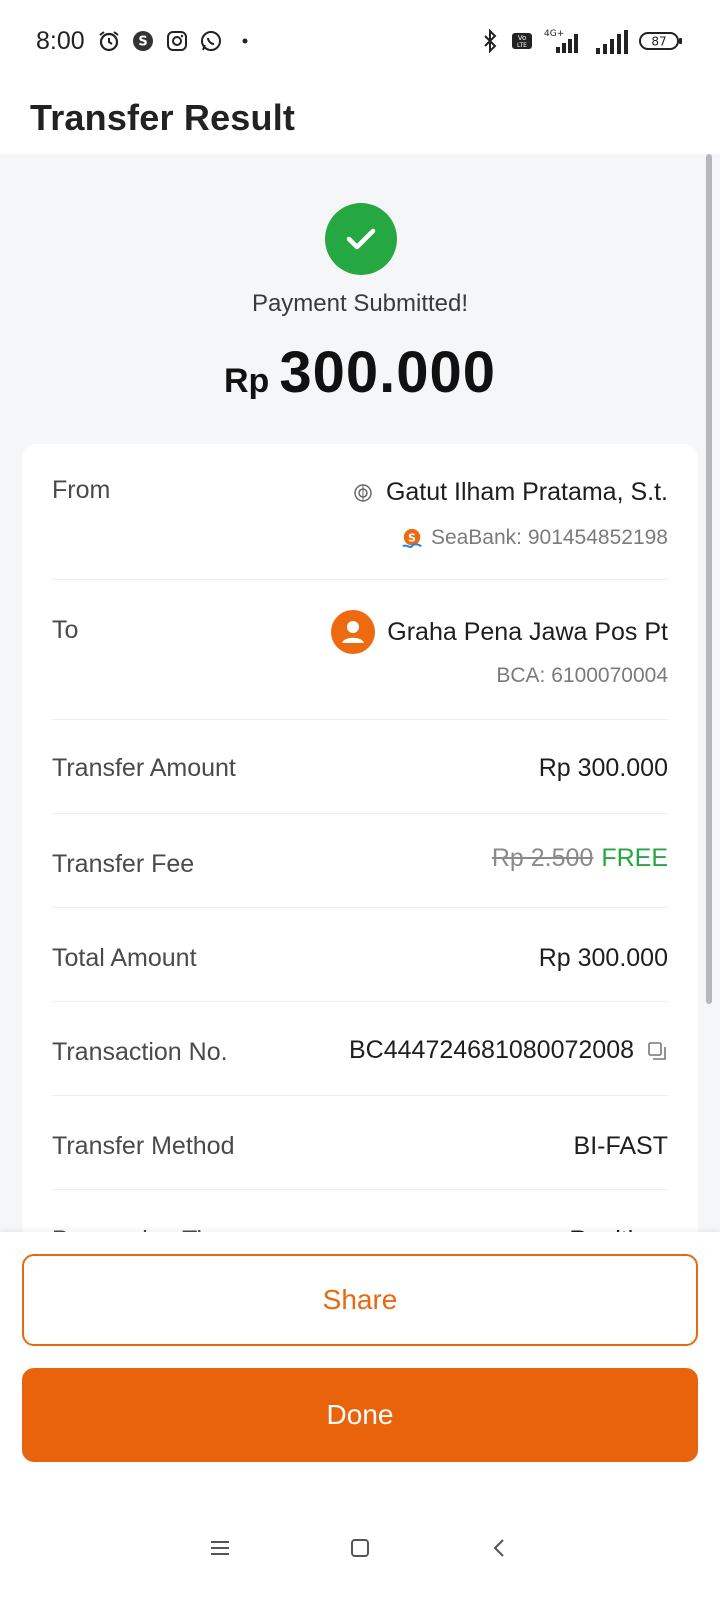  What do you see at coordinates (360, 767) in the screenshot?
I see `transfer-amount-row: Transfer Amount Rp 300.000` at bounding box center [360, 767].